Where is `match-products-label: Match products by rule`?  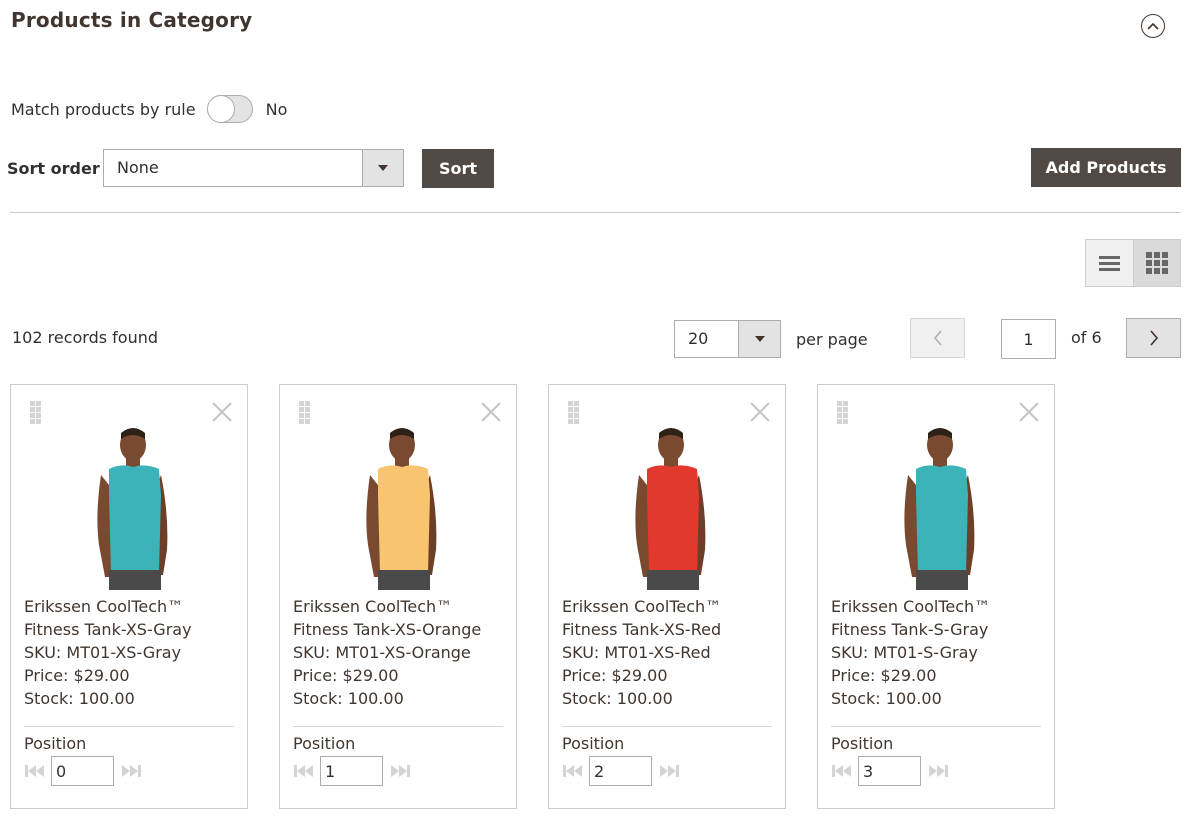 match-products-label: Match products by rule is located at coordinates (103, 109).